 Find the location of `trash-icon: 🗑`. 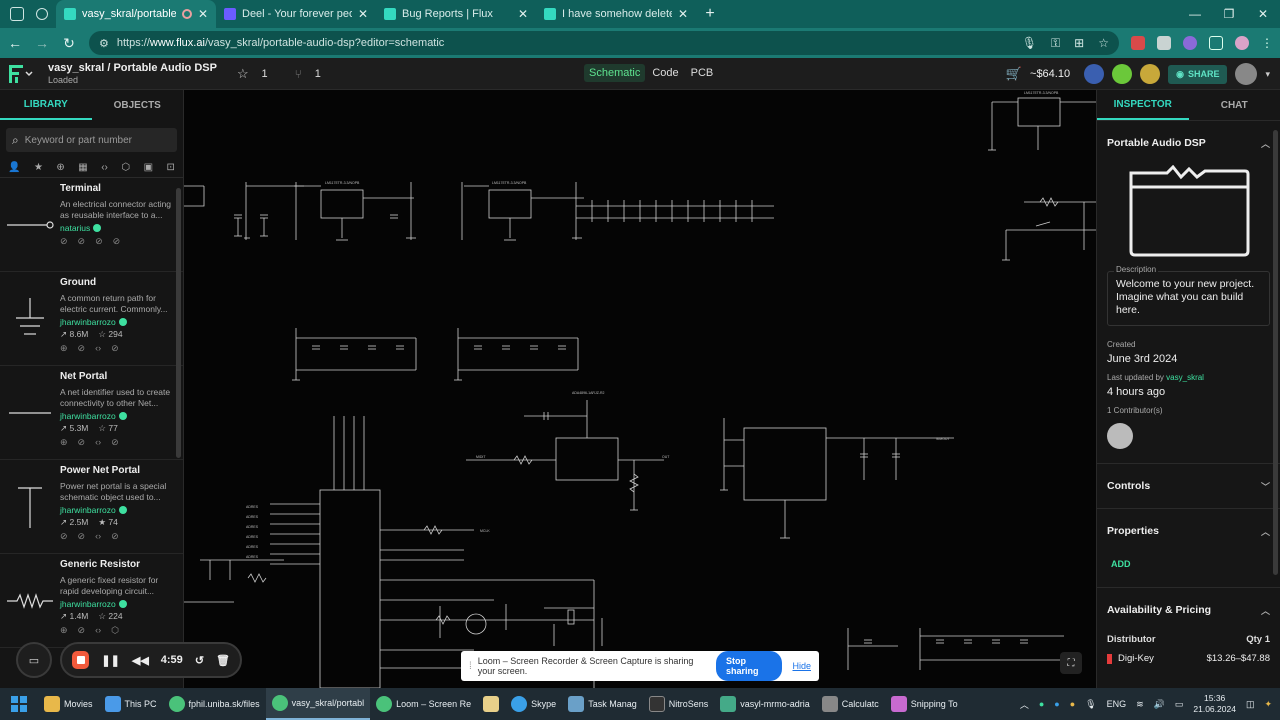

trash-icon: 🗑 is located at coordinates (223, 660).